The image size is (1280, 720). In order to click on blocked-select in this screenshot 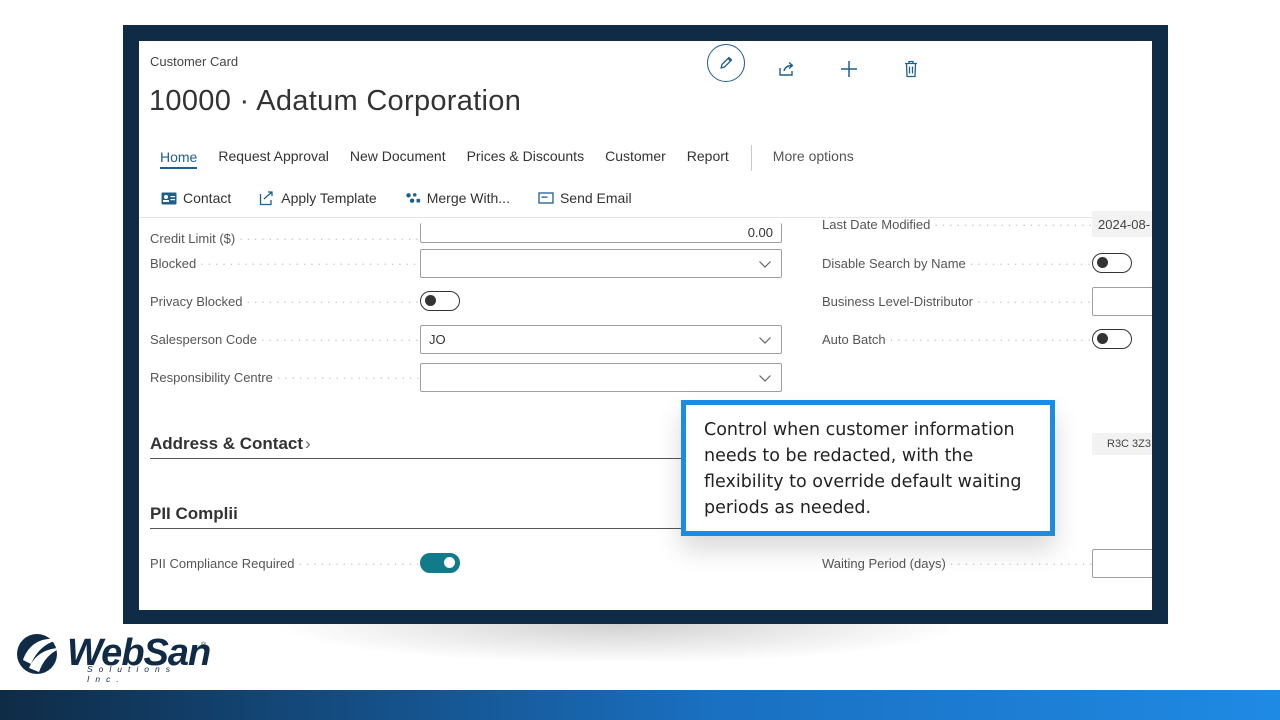, I will do `click(601, 263)`.